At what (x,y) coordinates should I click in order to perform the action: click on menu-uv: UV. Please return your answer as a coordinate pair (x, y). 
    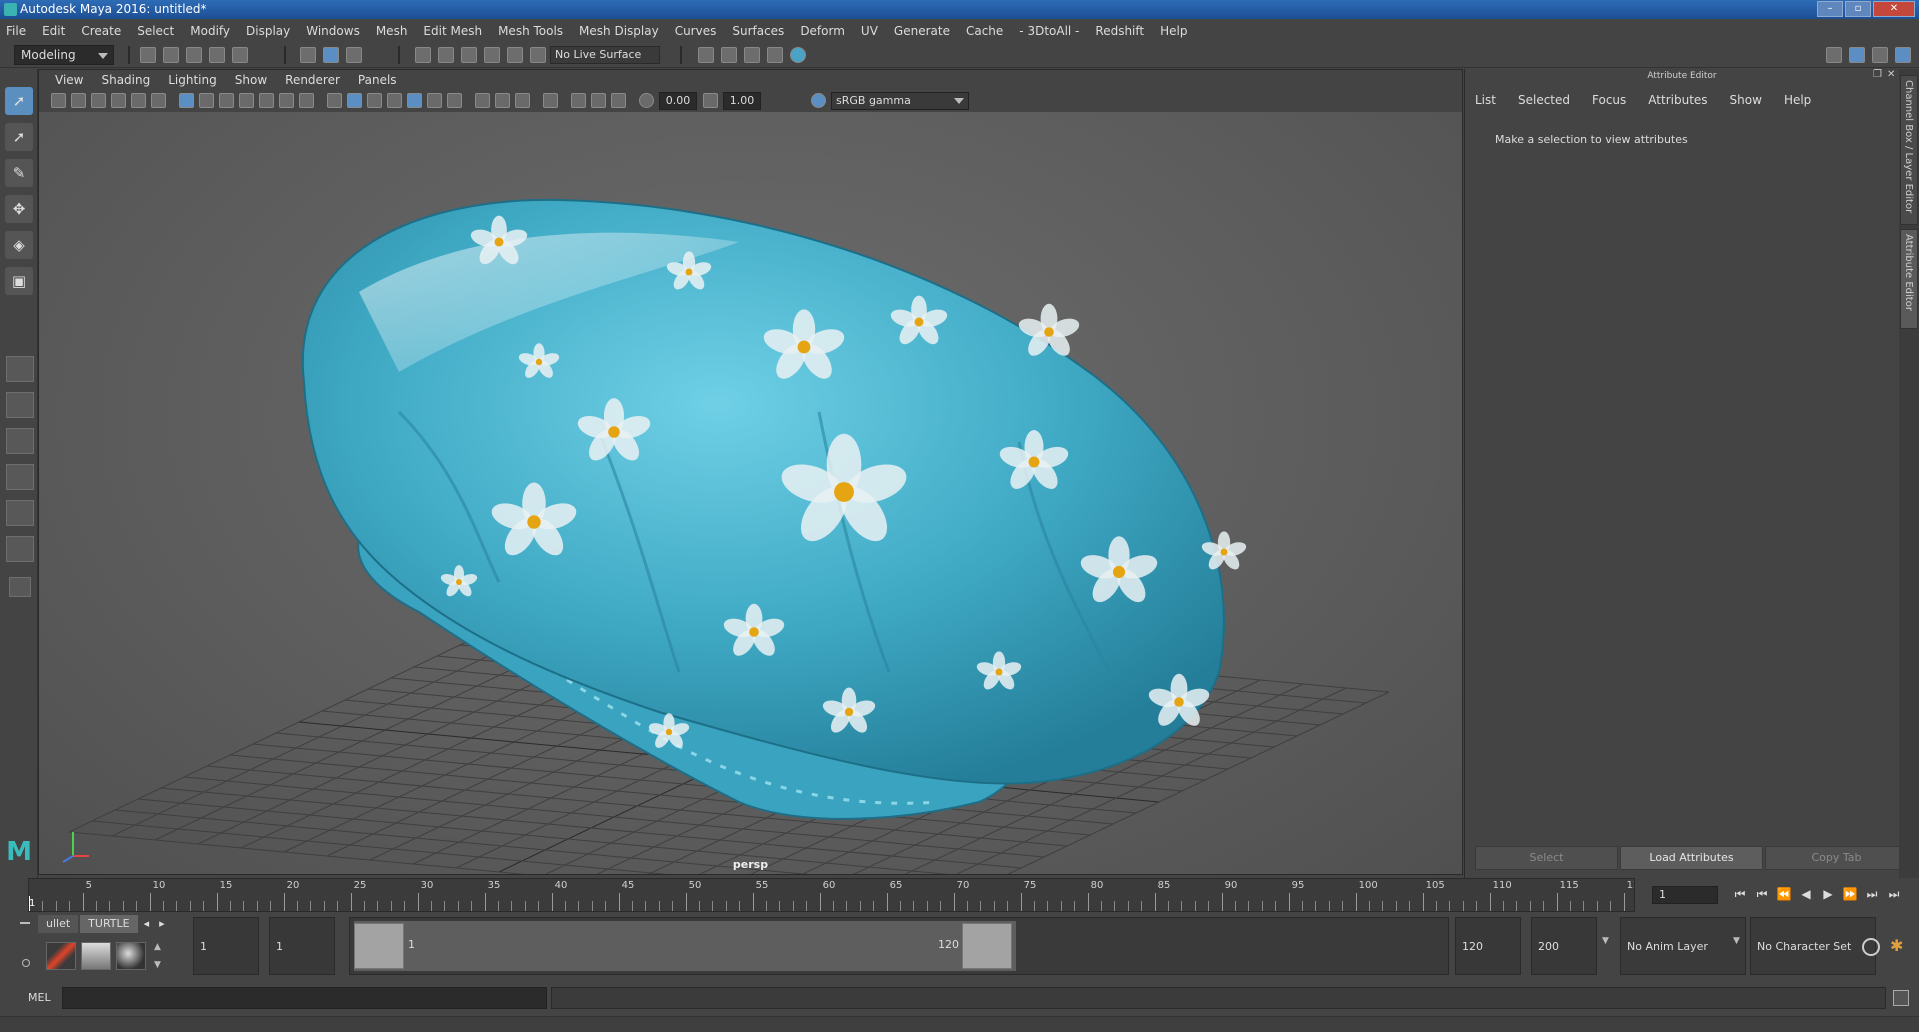
    Looking at the image, I should click on (869, 31).